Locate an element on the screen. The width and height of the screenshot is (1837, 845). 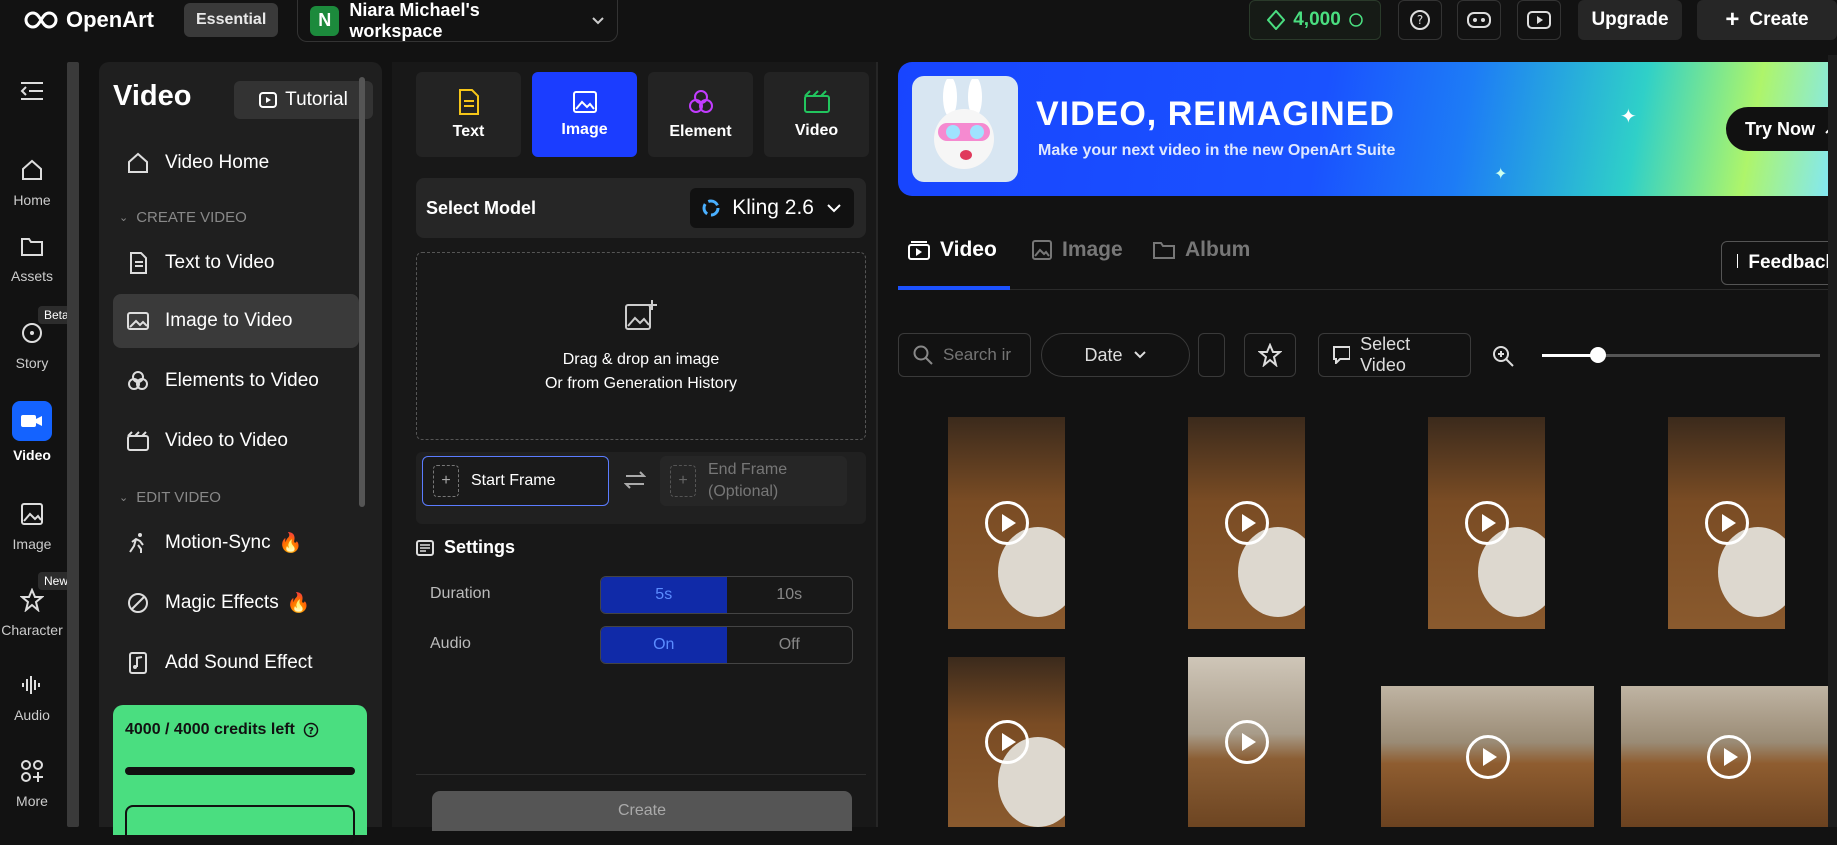
feedback-icon is located at coordinates (1738, 261).